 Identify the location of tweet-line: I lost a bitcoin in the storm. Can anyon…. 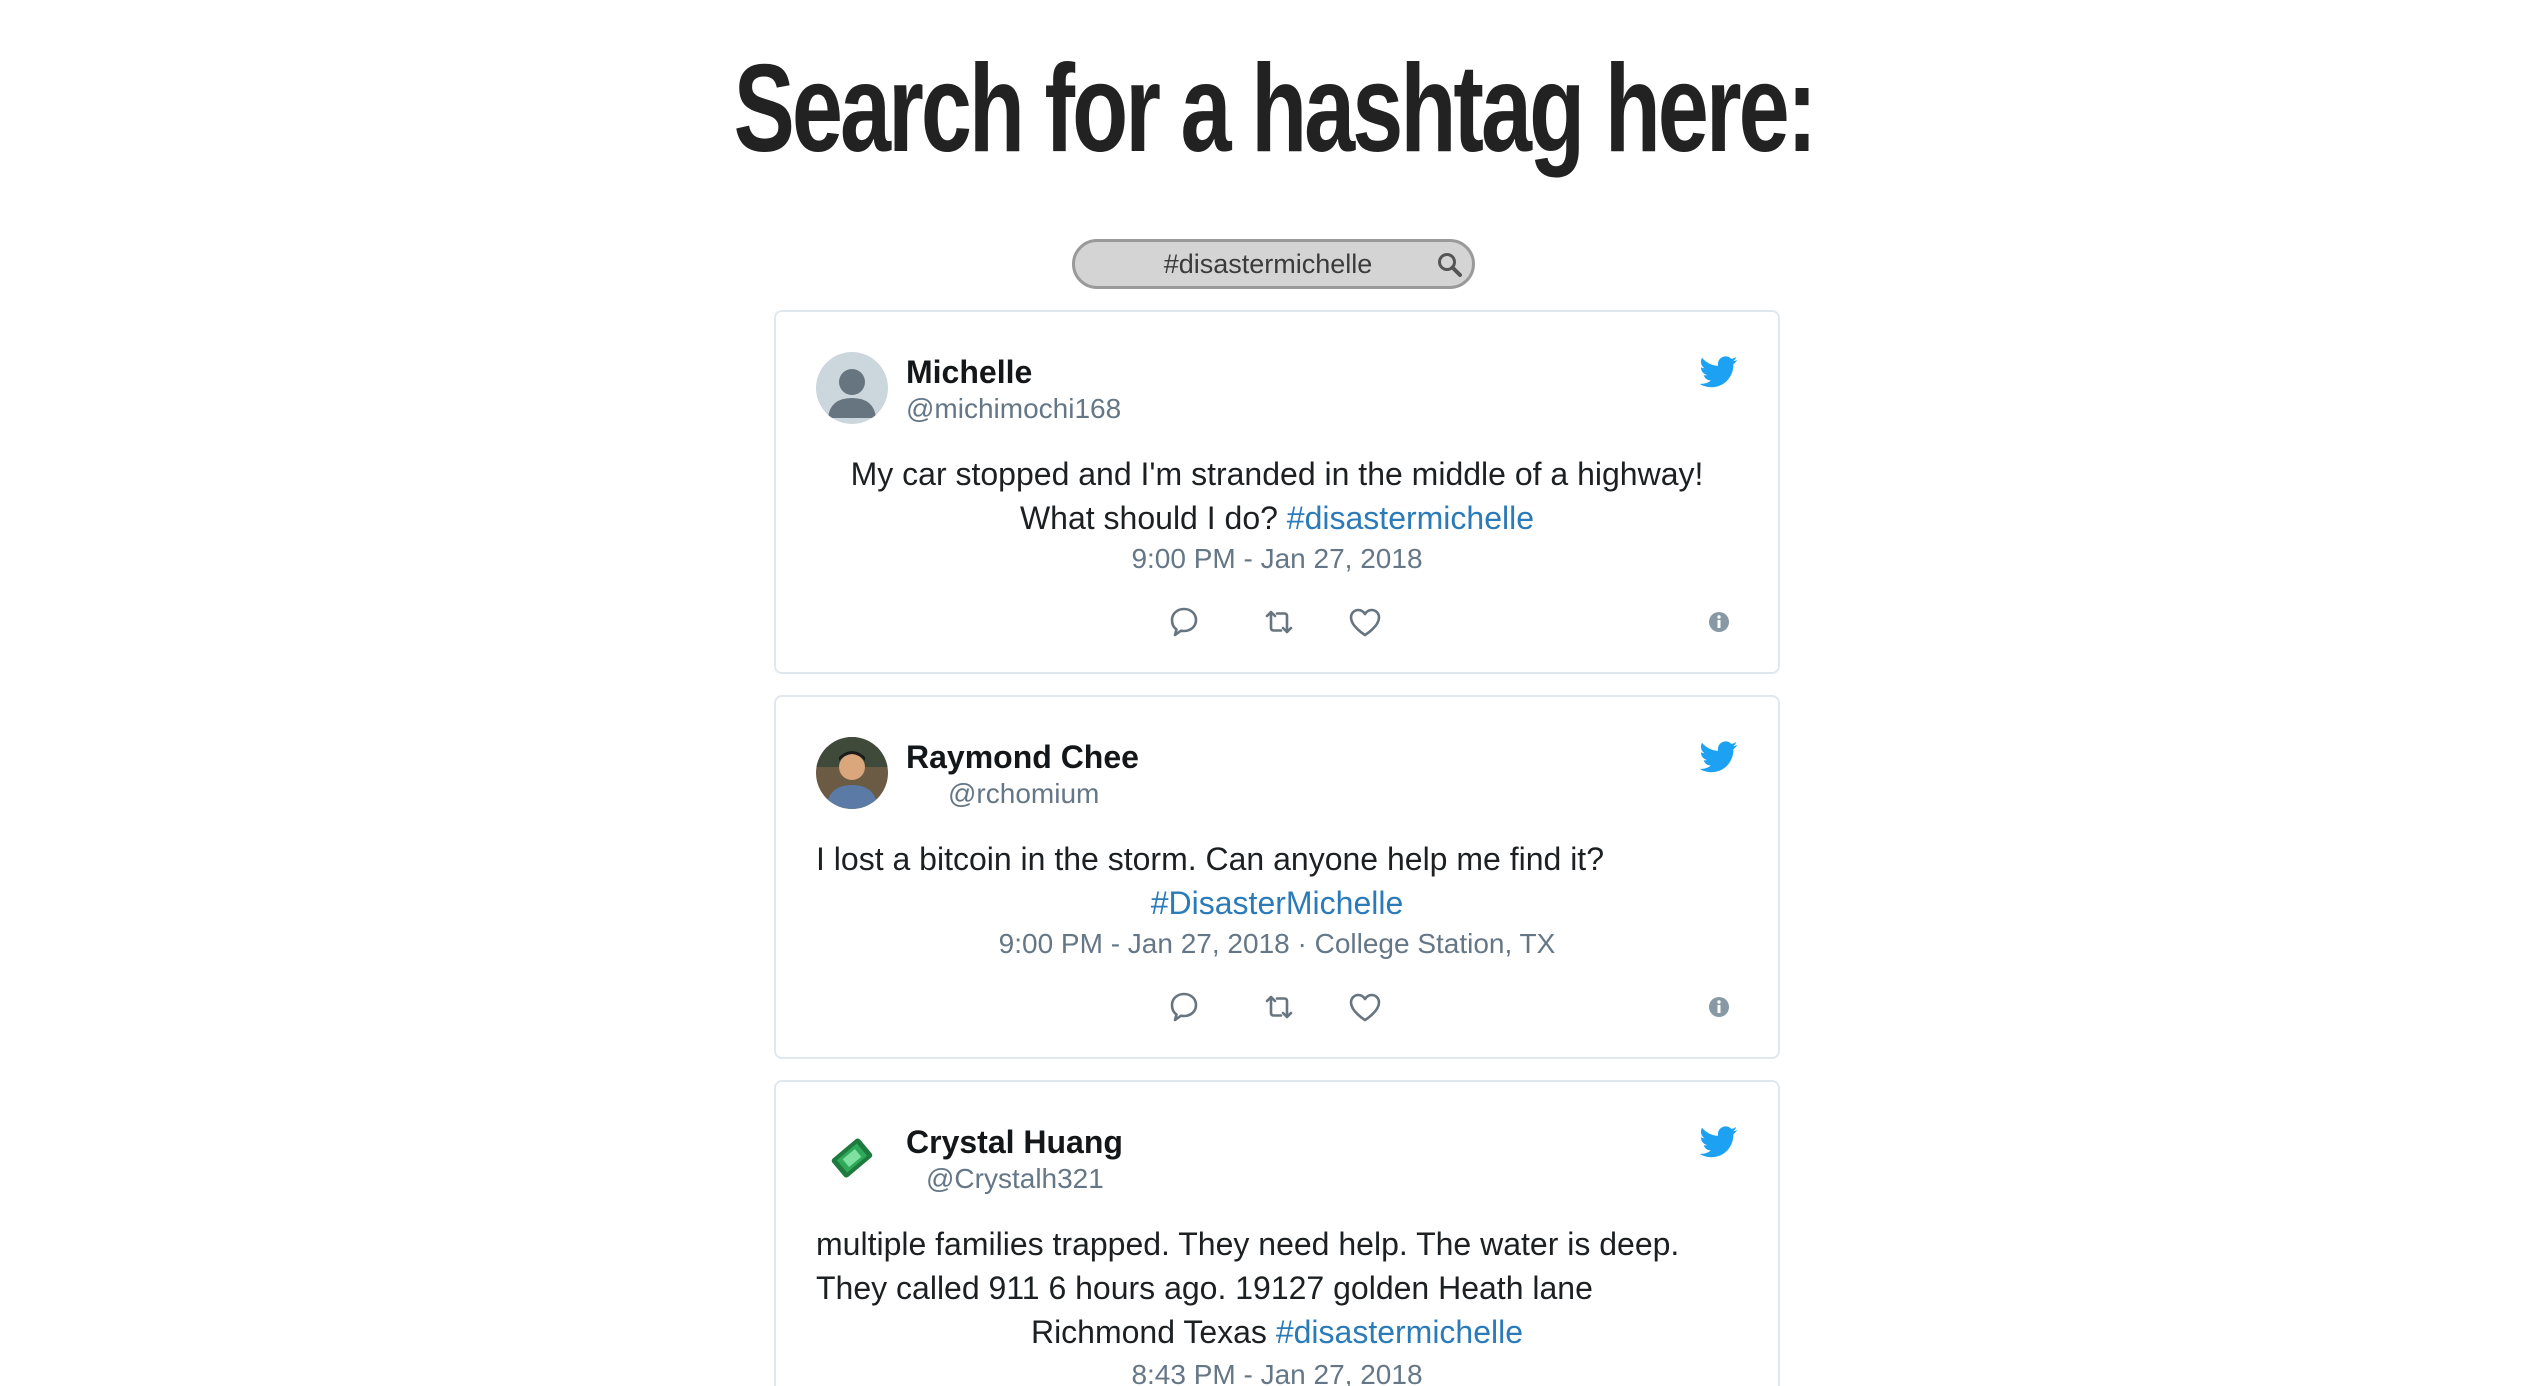
(1210, 859).